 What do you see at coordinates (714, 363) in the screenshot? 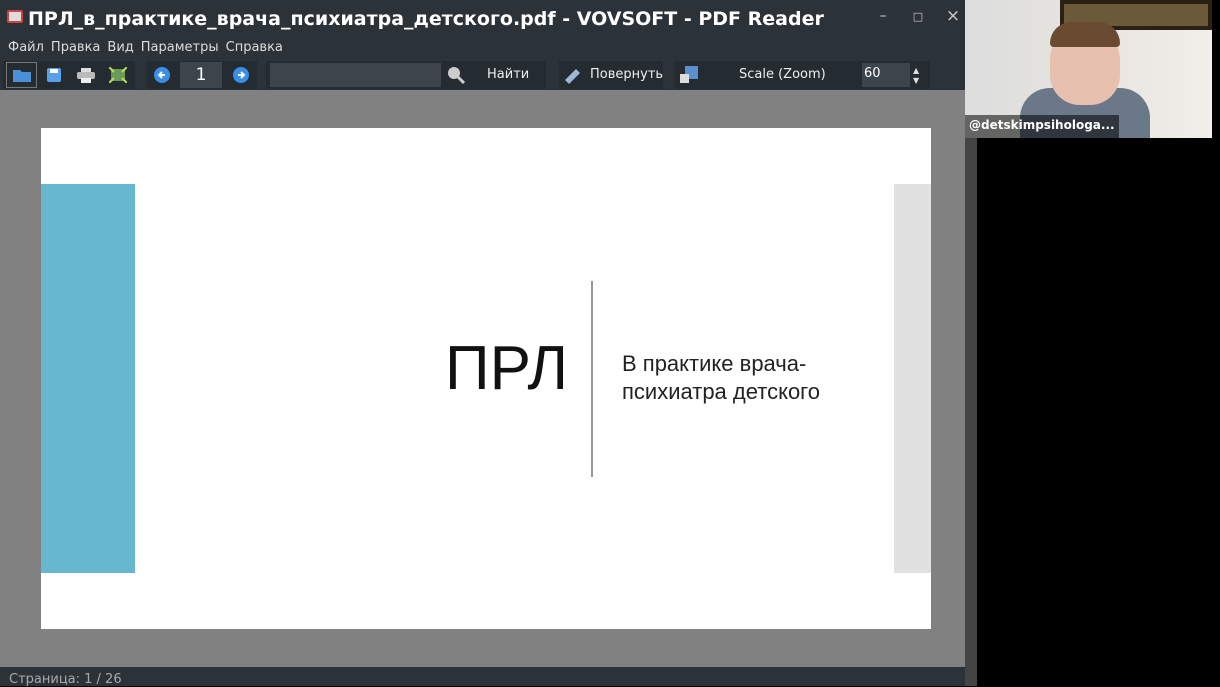
I see `subtitle-line-1: В практике врача-` at bounding box center [714, 363].